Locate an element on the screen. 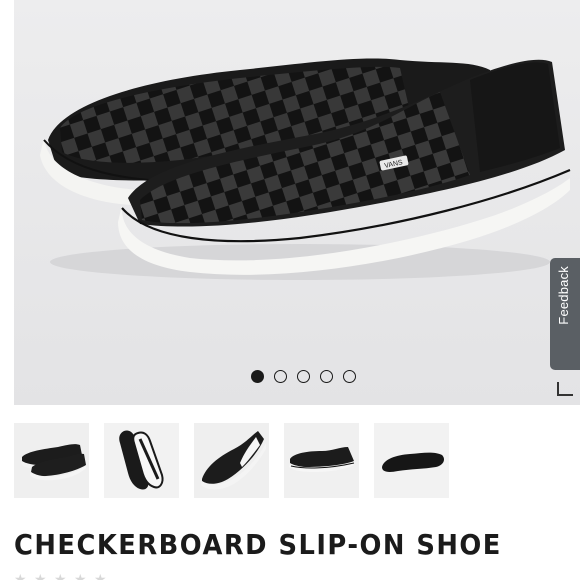 This screenshot has width=580, height=580. shoe-pair-icon is located at coordinates (51, 460).